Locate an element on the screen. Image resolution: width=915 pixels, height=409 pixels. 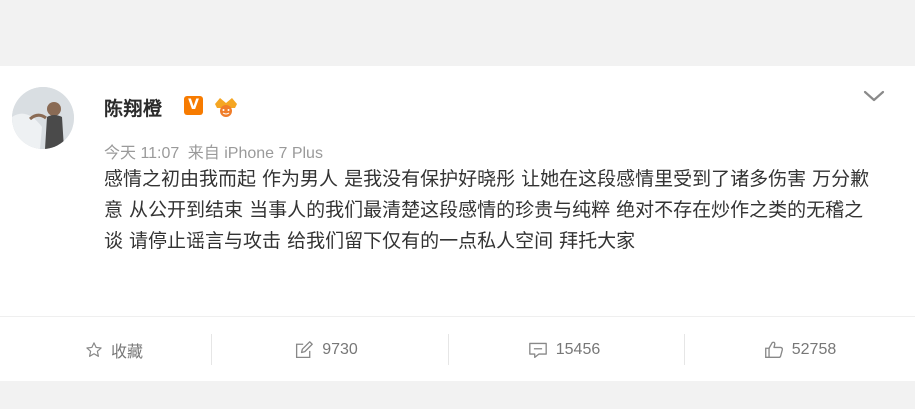
post-meta: 今天 11:07 来自 iPhone 7 Plus is located at coordinates (215, 151).